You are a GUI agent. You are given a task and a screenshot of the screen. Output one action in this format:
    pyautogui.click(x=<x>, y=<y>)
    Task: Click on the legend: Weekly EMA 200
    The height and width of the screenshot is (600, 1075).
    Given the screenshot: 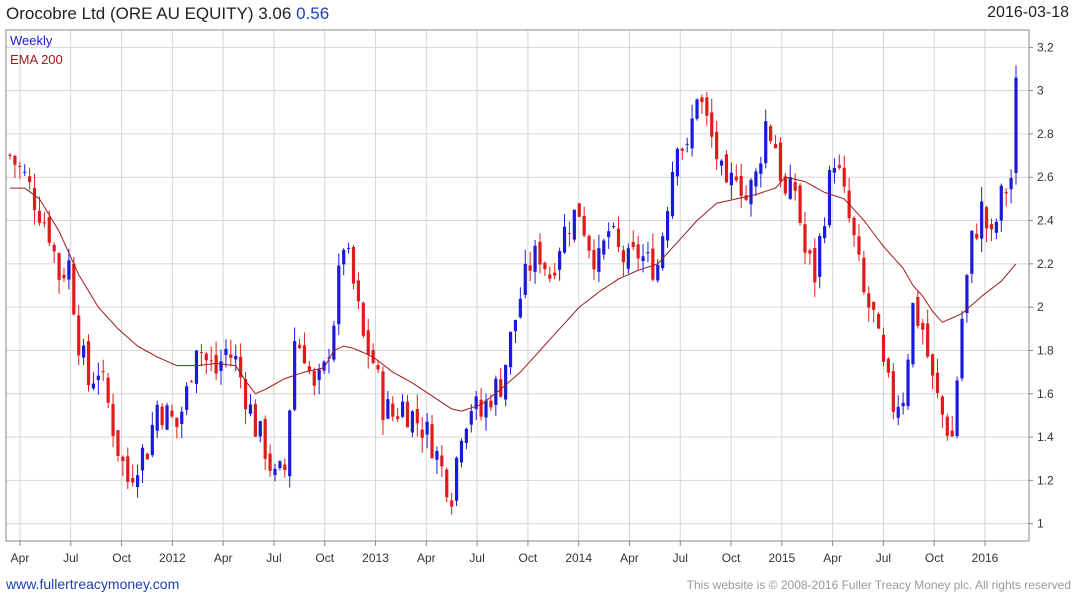 What is the action you would take?
    pyautogui.click(x=36, y=50)
    